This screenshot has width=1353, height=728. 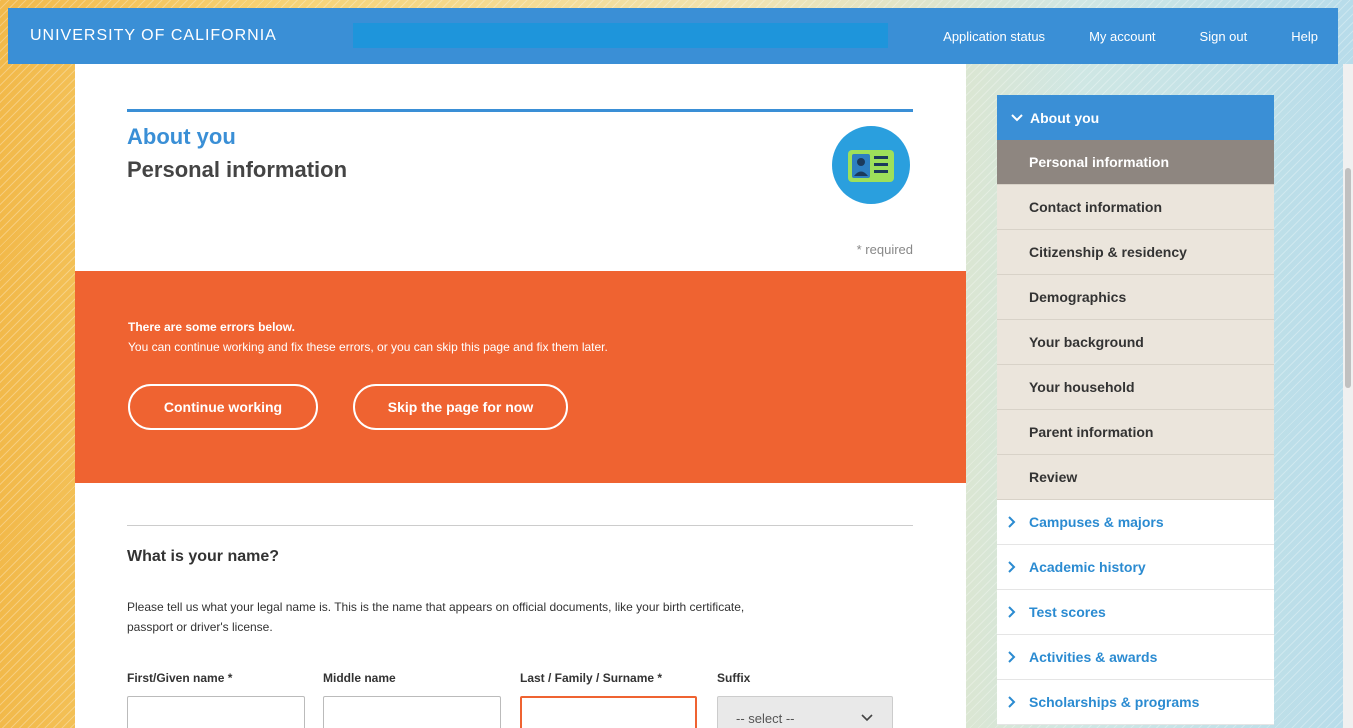 What do you see at coordinates (608, 712) in the screenshot?
I see `last-name-input` at bounding box center [608, 712].